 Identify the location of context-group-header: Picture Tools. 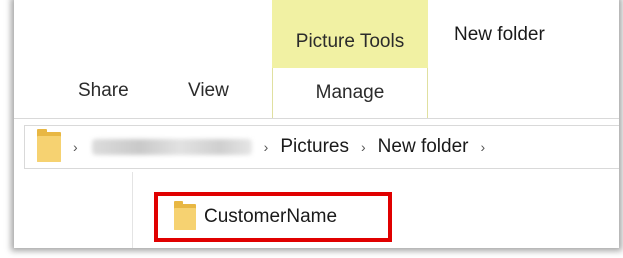
(350, 34).